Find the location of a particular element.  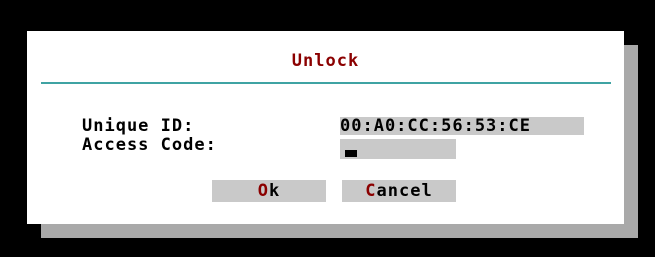

ok-label-rest: k is located at coordinates (275, 191).